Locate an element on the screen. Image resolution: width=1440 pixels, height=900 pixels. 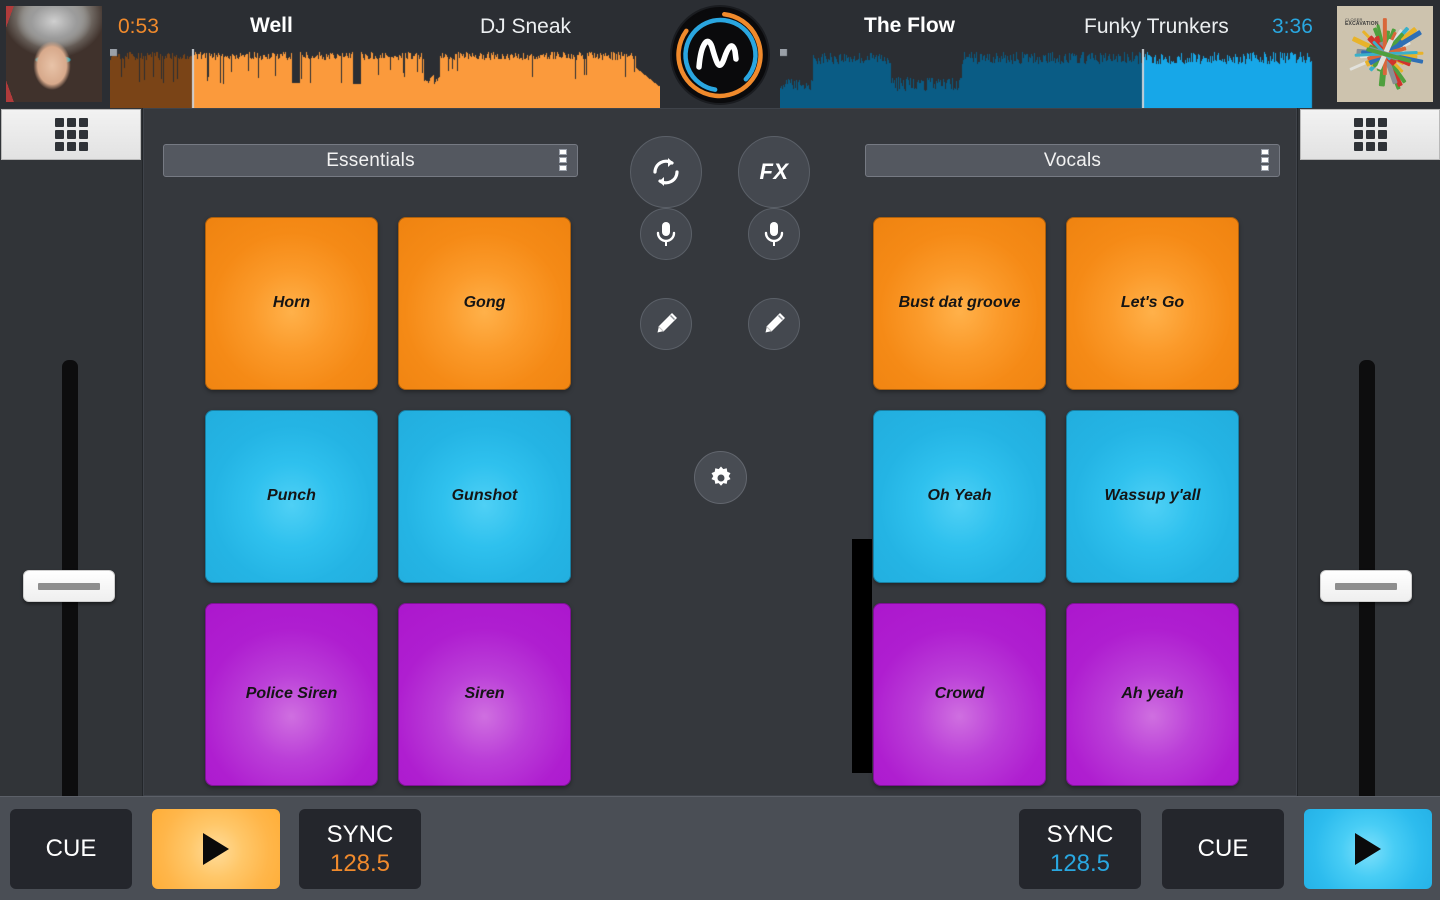
sample-pad-label: Bust dat groove is located at coordinates (959, 303).